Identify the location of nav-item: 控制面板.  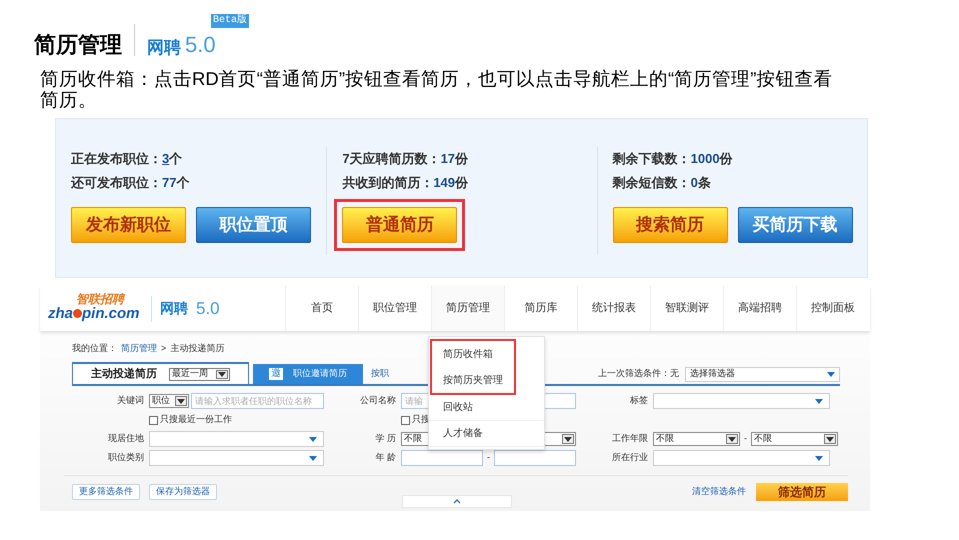
(832, 308).